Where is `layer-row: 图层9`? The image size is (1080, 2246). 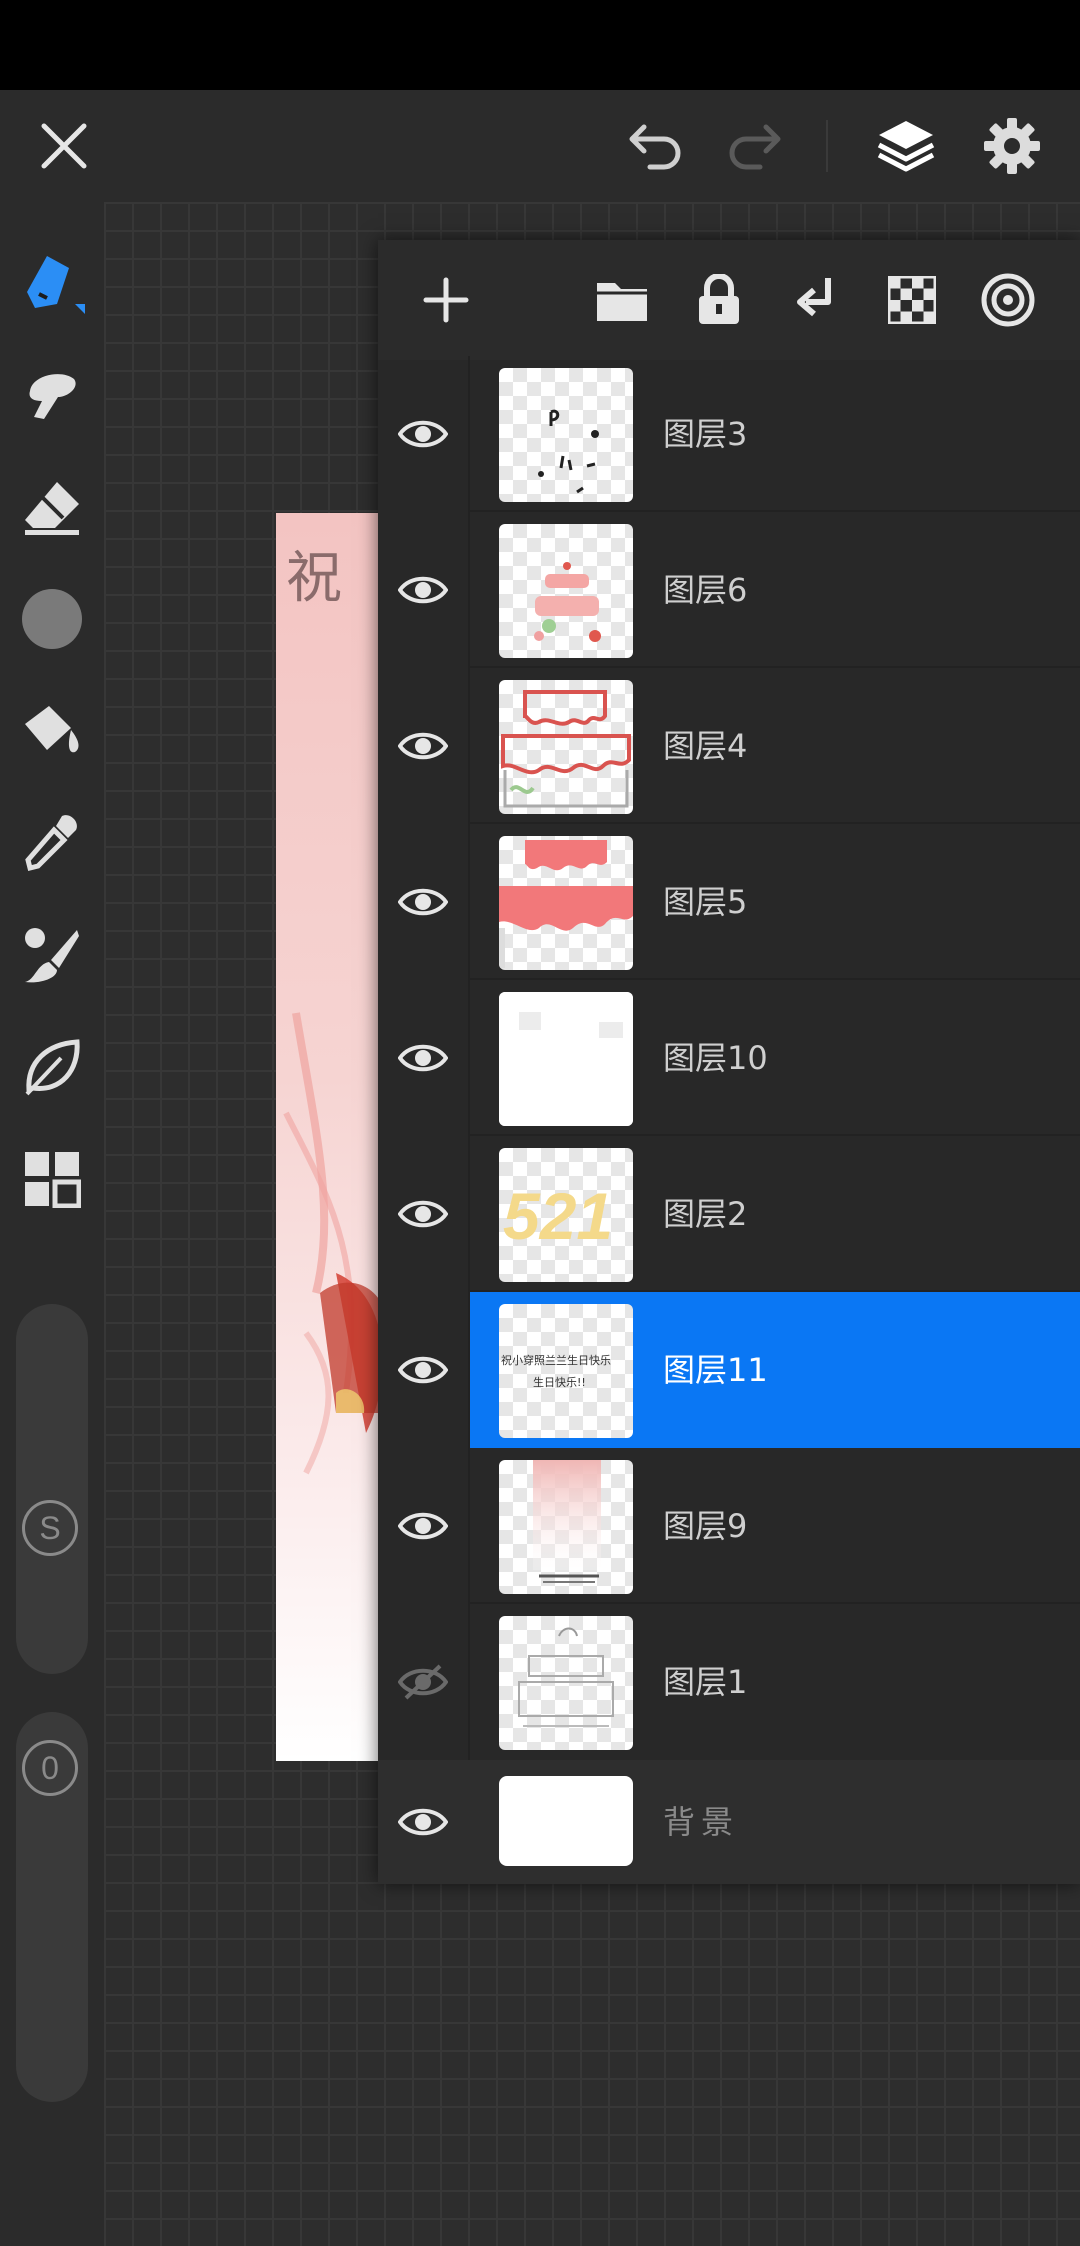 layer-row: 图层9 is located at coordinates (729, 1526).